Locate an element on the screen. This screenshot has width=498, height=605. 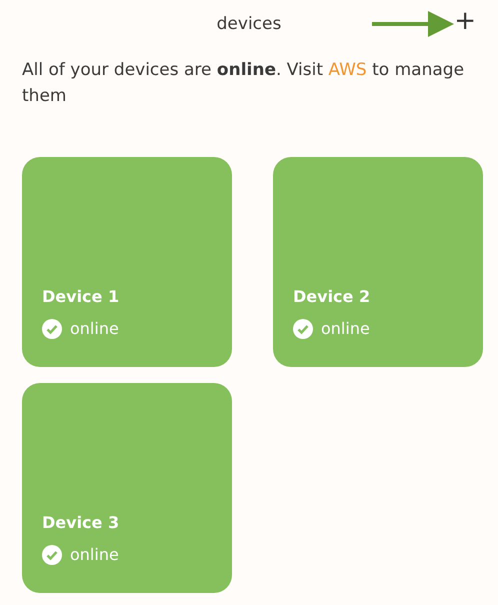
device-name: Device 2 is located at coordinates (332, 297).